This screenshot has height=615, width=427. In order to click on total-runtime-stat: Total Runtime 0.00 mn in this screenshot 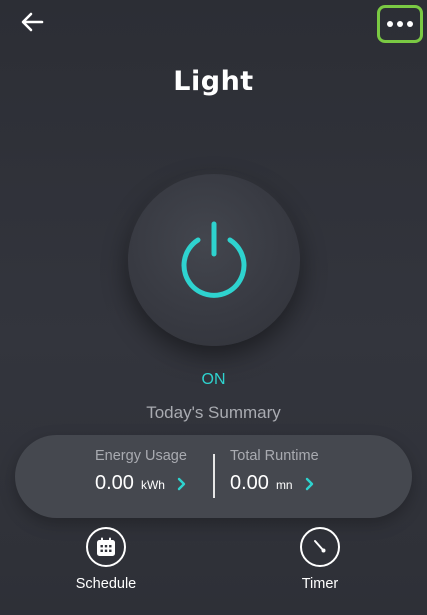, I will do `click(274, 471)`.